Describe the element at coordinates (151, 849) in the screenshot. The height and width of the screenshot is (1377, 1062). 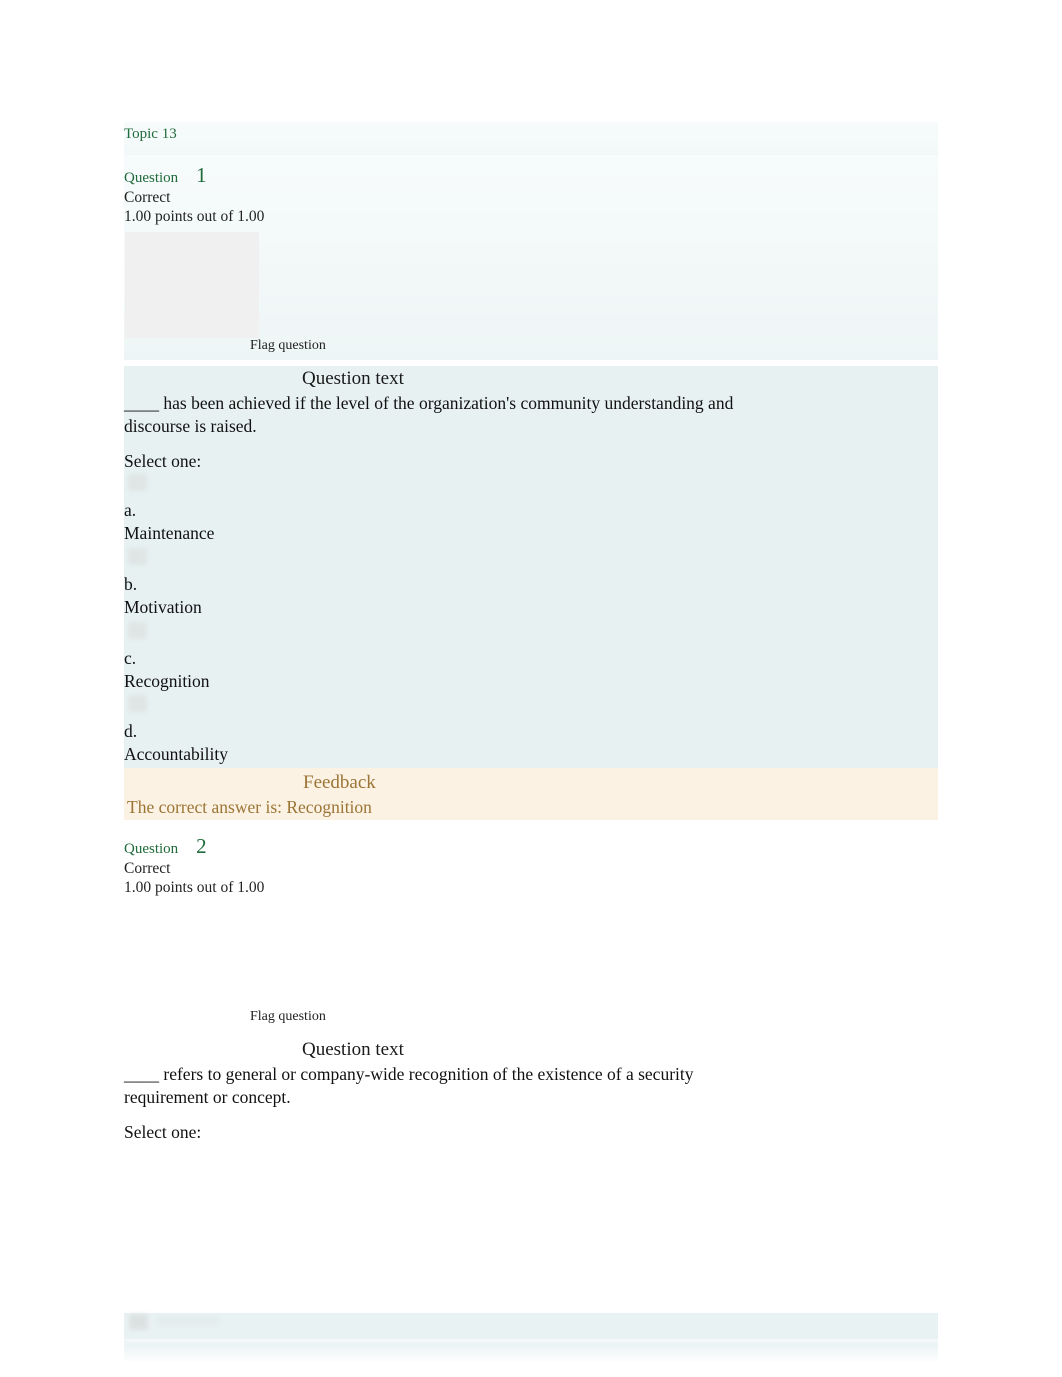
I see `question-word-label-2: Question` at that location.